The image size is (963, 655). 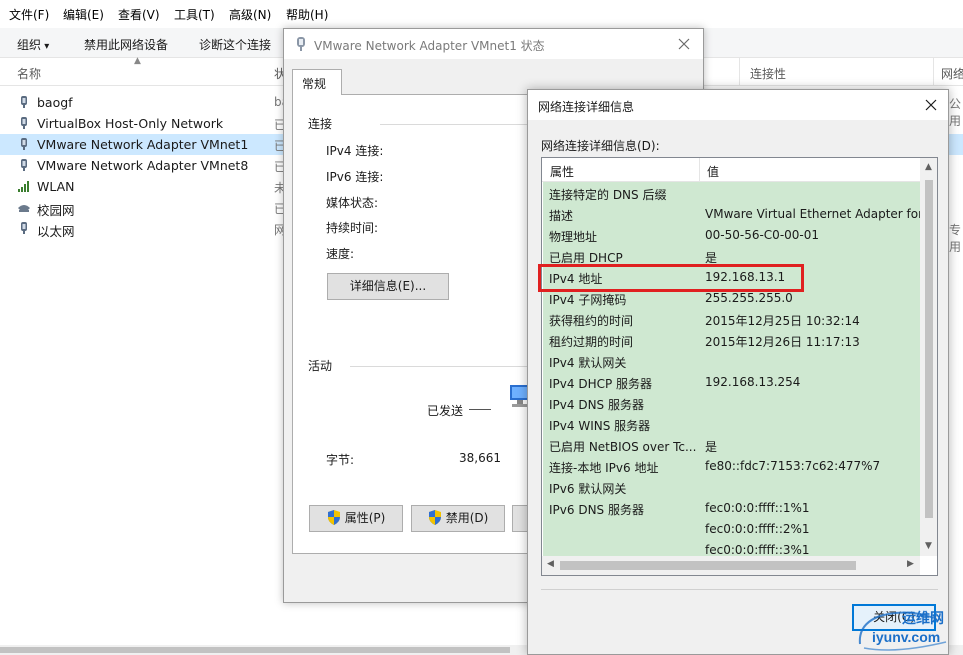 What do you see at coordinates (130, 123) in the screenshot?
I see `network-name: VirtualBox Host-Only Network` at bounding box center [130, 123].